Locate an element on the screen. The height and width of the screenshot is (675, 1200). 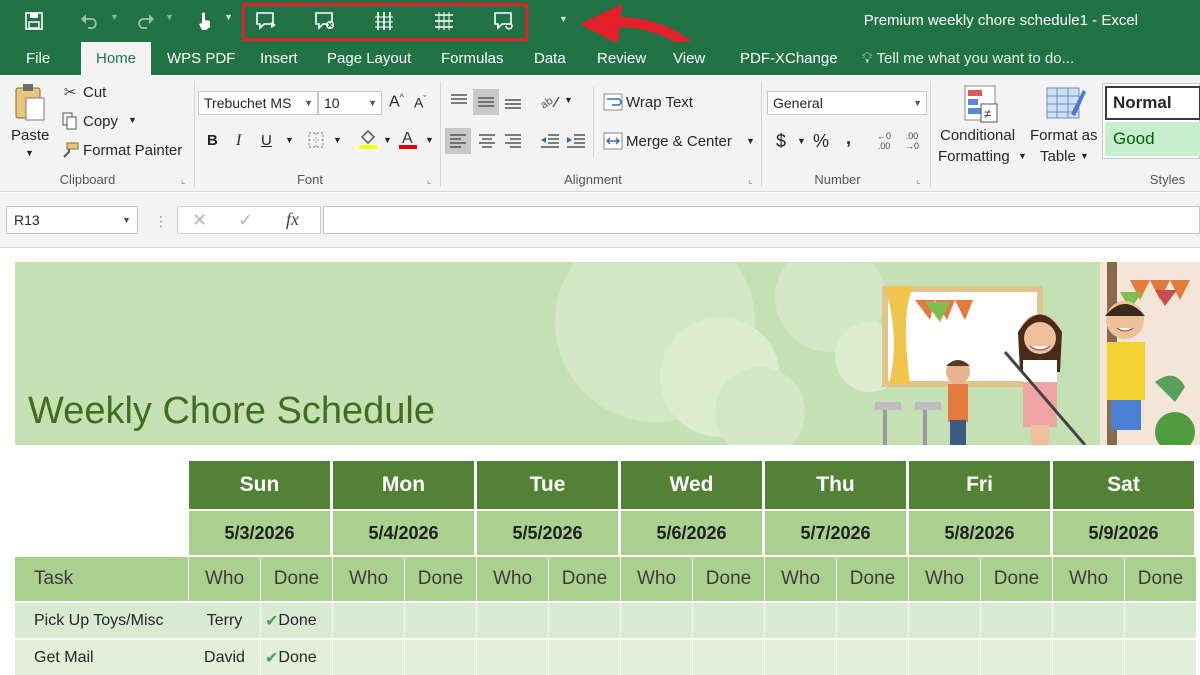
show-comments-icon is located at coordinates (504, 21).